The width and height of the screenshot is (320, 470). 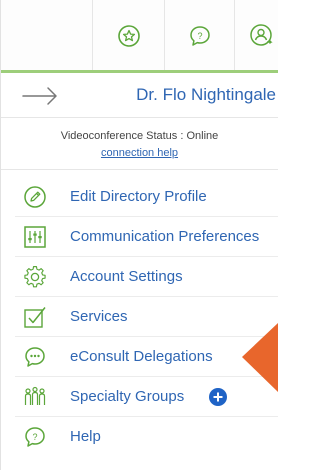 What do you see at coordinates (35, 277) in the screenshot?
I see `gear-icon` at bounding box center [35, 277].